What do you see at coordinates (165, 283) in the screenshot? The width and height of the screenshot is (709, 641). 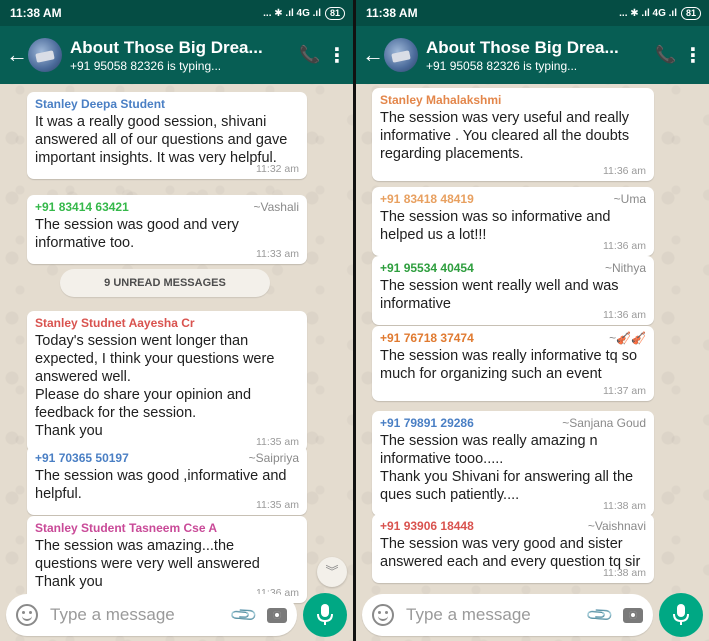 I see `unread-messages-divider: 9 UNREAD MESSAGES` at bounding box center [165, 283].